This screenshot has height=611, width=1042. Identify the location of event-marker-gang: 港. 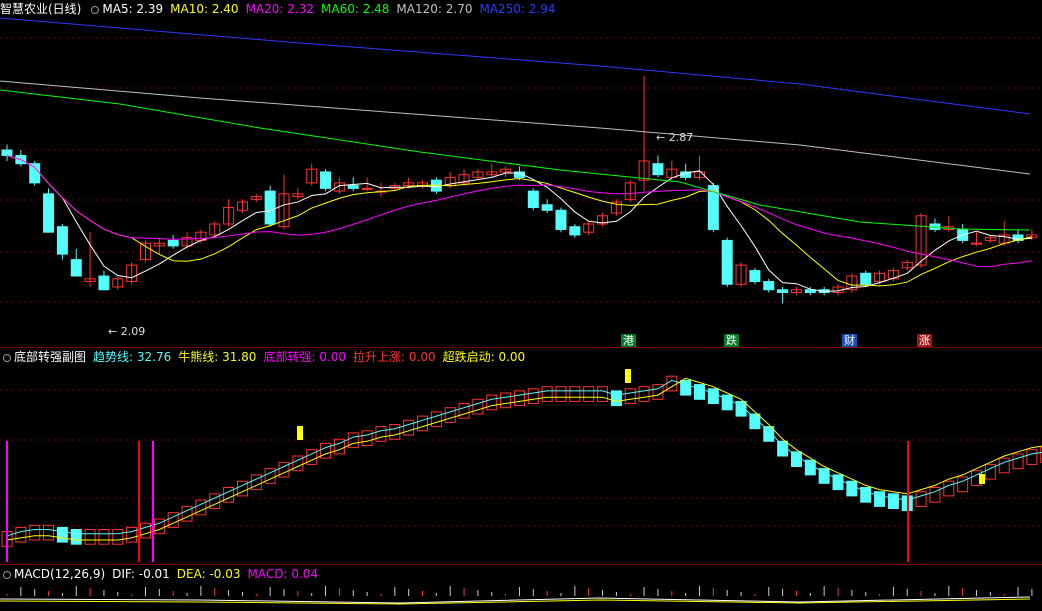
(628, 340).